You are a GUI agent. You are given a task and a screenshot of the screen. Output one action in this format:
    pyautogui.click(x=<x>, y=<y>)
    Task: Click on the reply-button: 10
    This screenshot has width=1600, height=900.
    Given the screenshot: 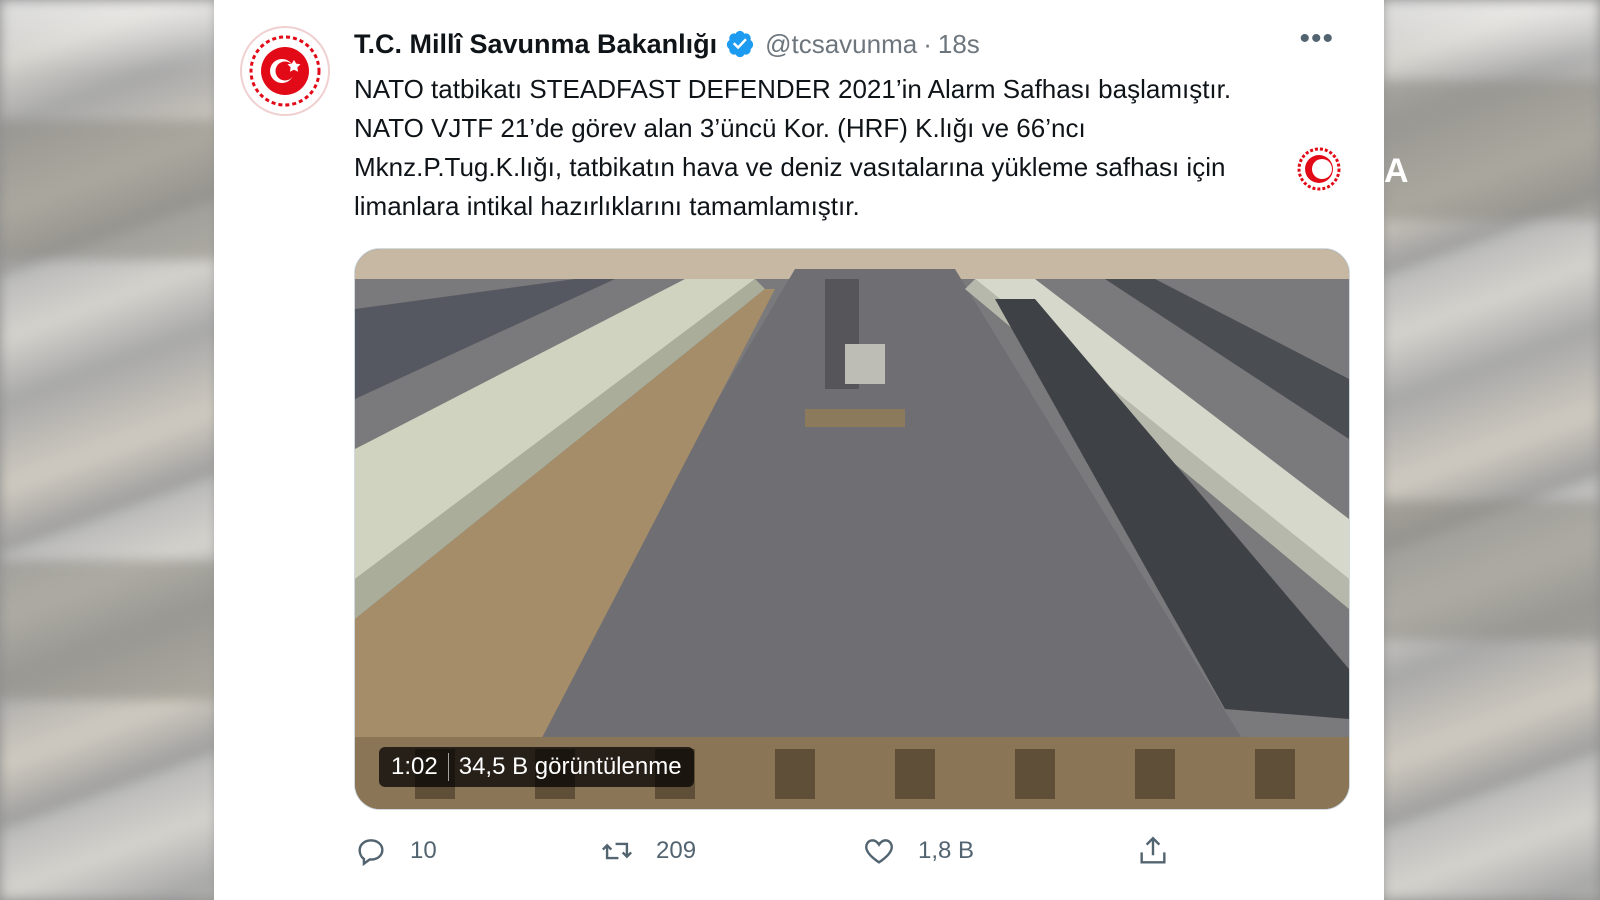 What is the action you would take?
    pyautogui.click(x=395, y=851)
    